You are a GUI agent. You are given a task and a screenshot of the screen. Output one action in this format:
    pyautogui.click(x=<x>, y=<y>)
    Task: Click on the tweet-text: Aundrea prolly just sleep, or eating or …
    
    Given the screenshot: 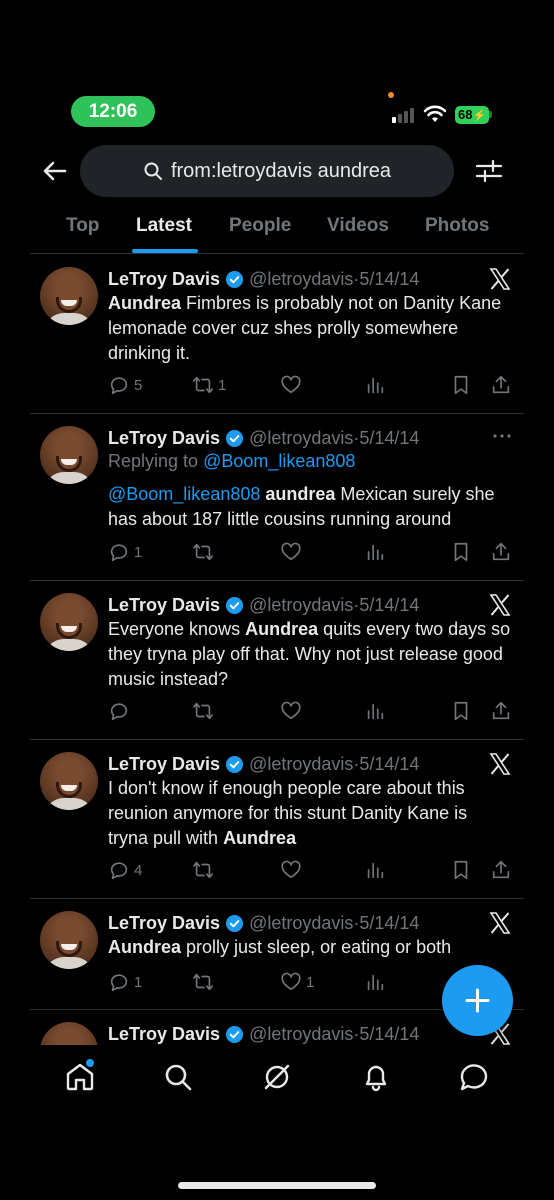 What is the action you would take?
    pyautogui.click(x=310, y=947)
    